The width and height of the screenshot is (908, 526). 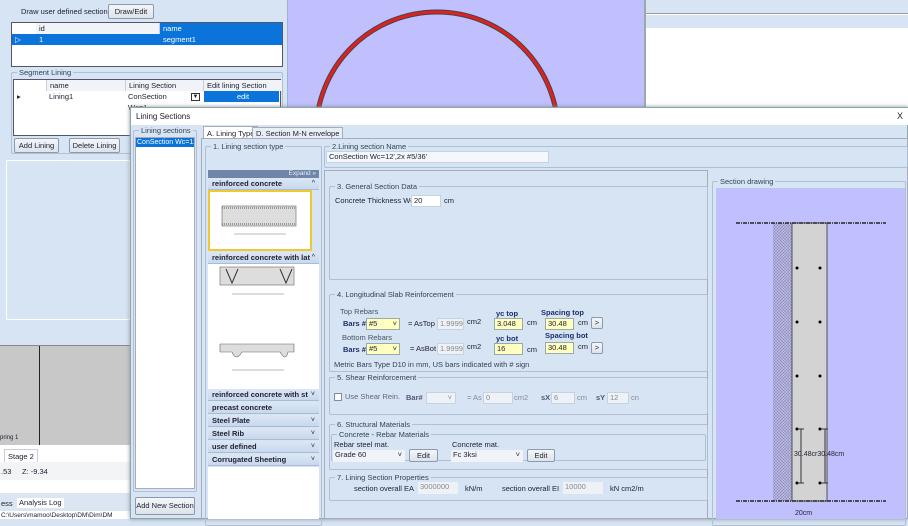 I want to click on lattice-panel, so click(x=263, y=320).